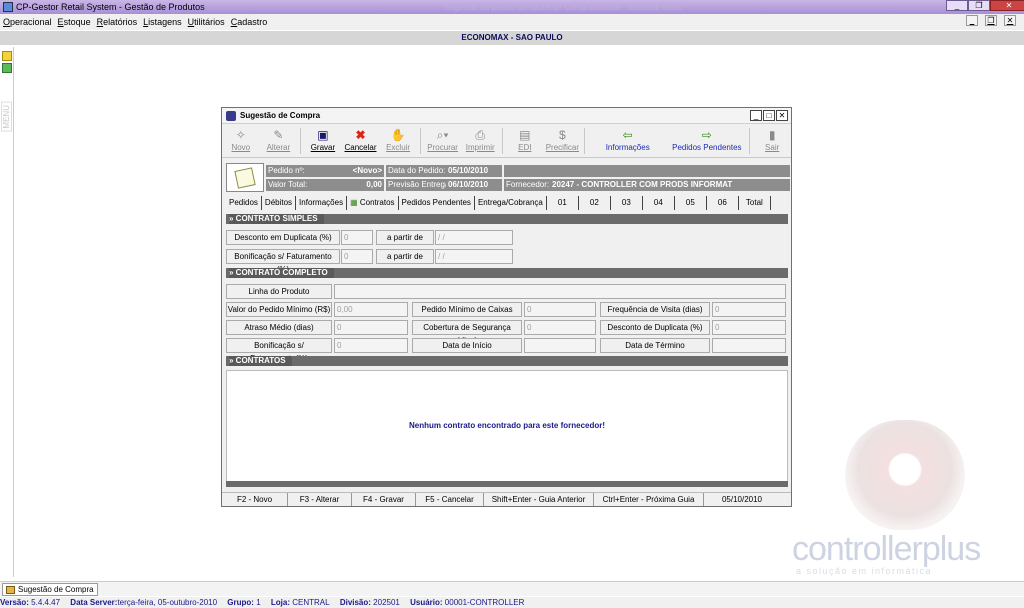 This screenshot has width=1024, height=608. What do you see at coordinates (279, 350) in the screenshot?
I see `bonificacao-completo-label: Bonificação s/ Faturamento(%)` at bounding box center [279, 350].